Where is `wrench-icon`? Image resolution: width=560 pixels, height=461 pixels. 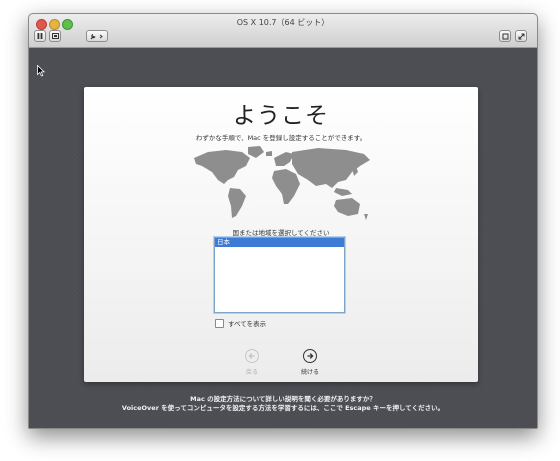 wrench-icon is located at coordinates (96, 36).